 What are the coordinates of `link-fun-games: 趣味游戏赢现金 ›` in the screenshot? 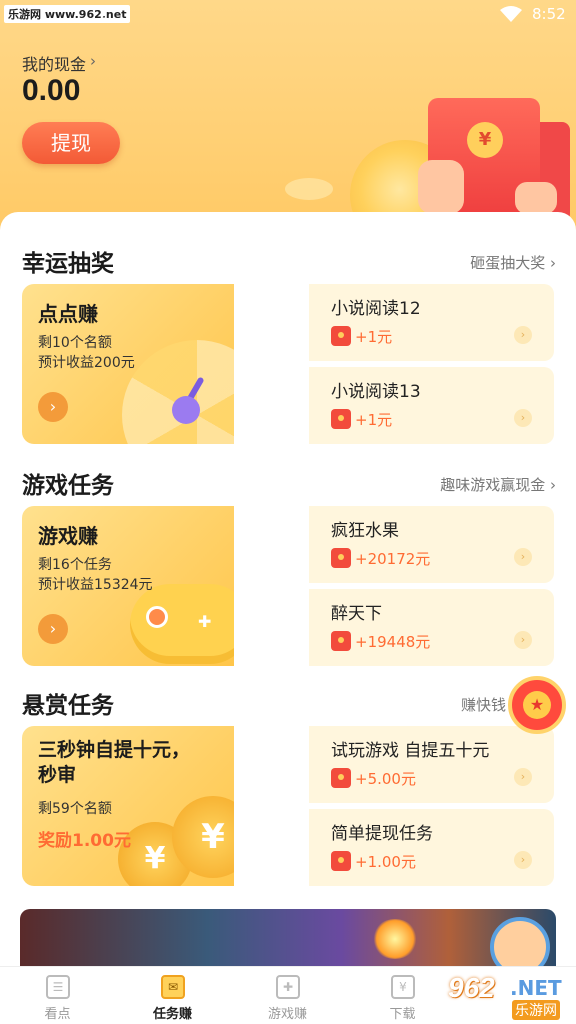 It's located at (498, 484).